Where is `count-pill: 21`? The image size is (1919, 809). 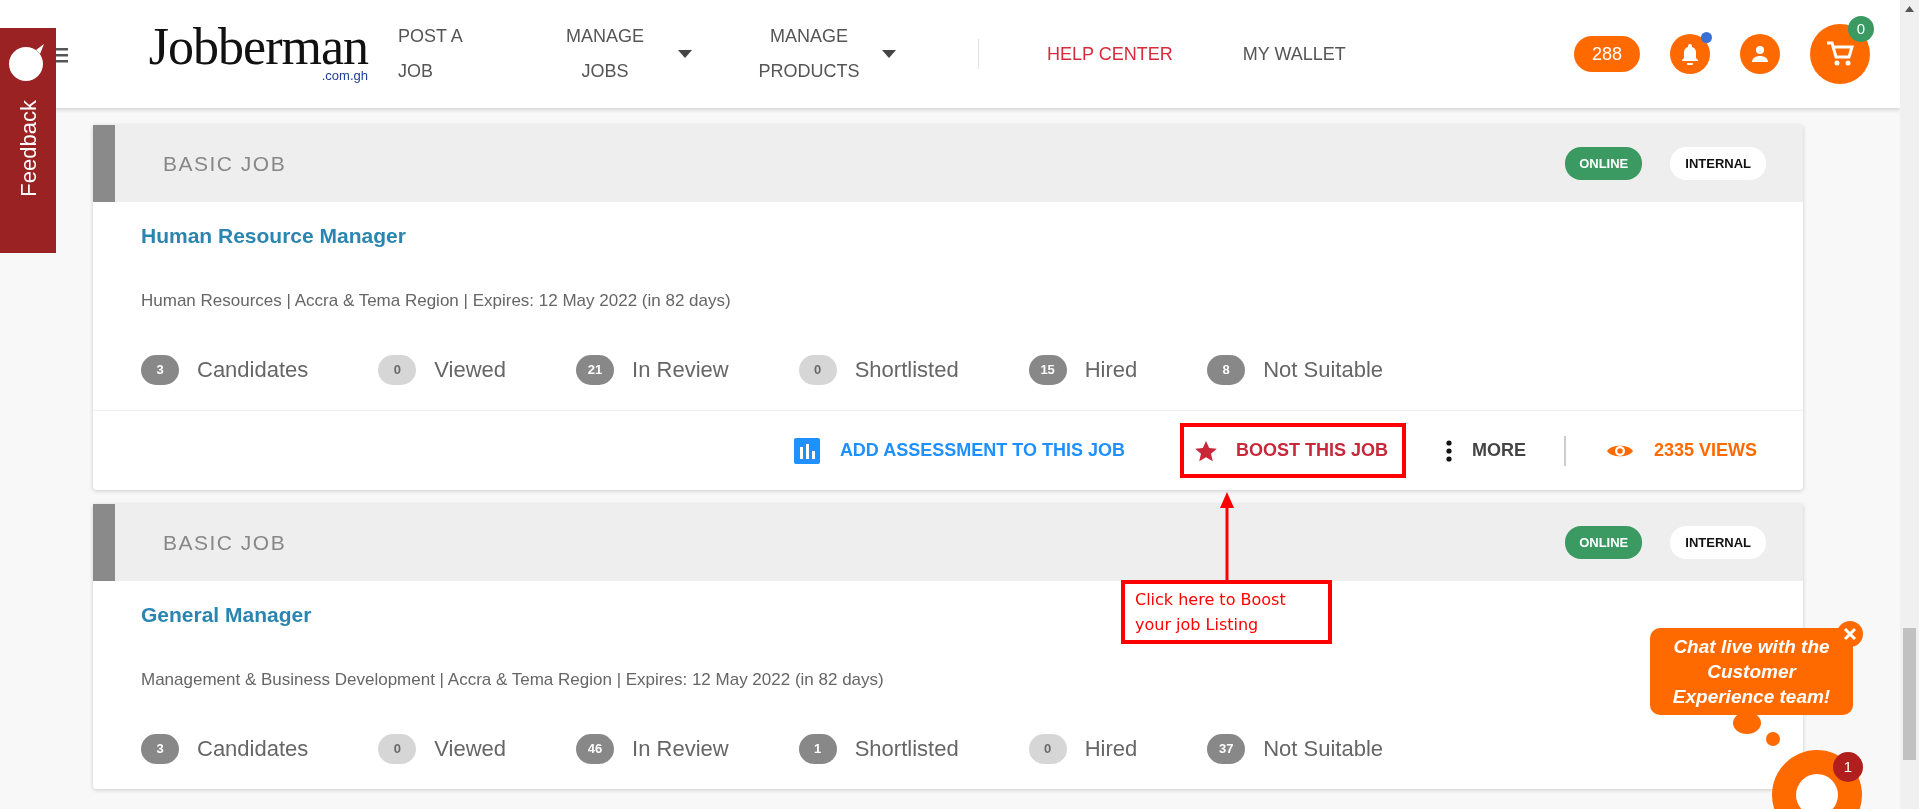 count-pill: 21 is located at coordinates (595, 369).